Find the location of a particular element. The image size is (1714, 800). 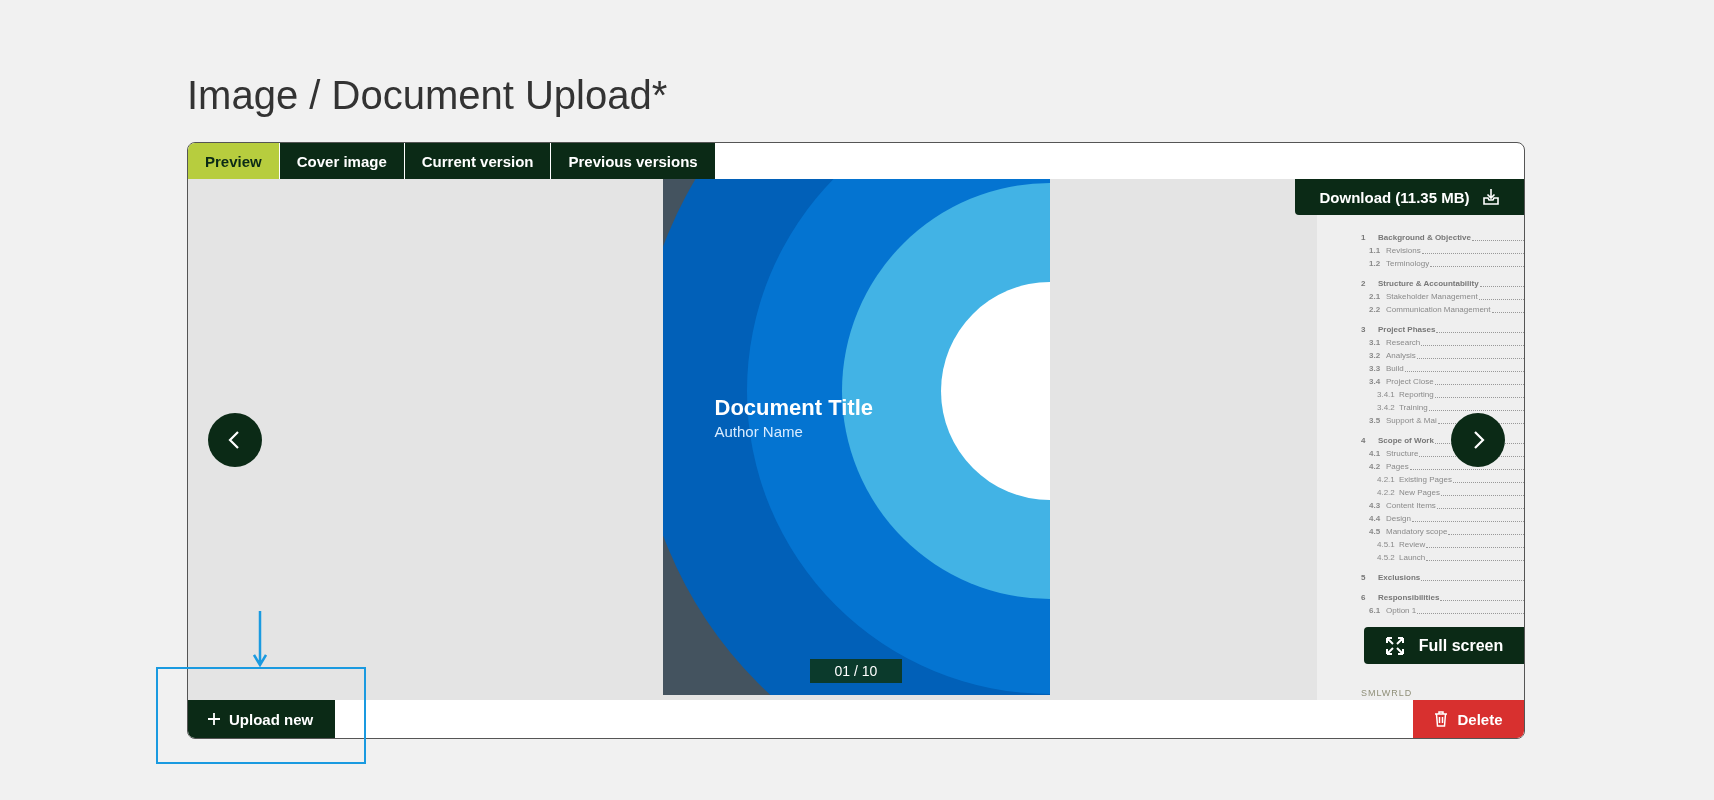

plus-icon is located at coordinates (214, 719).